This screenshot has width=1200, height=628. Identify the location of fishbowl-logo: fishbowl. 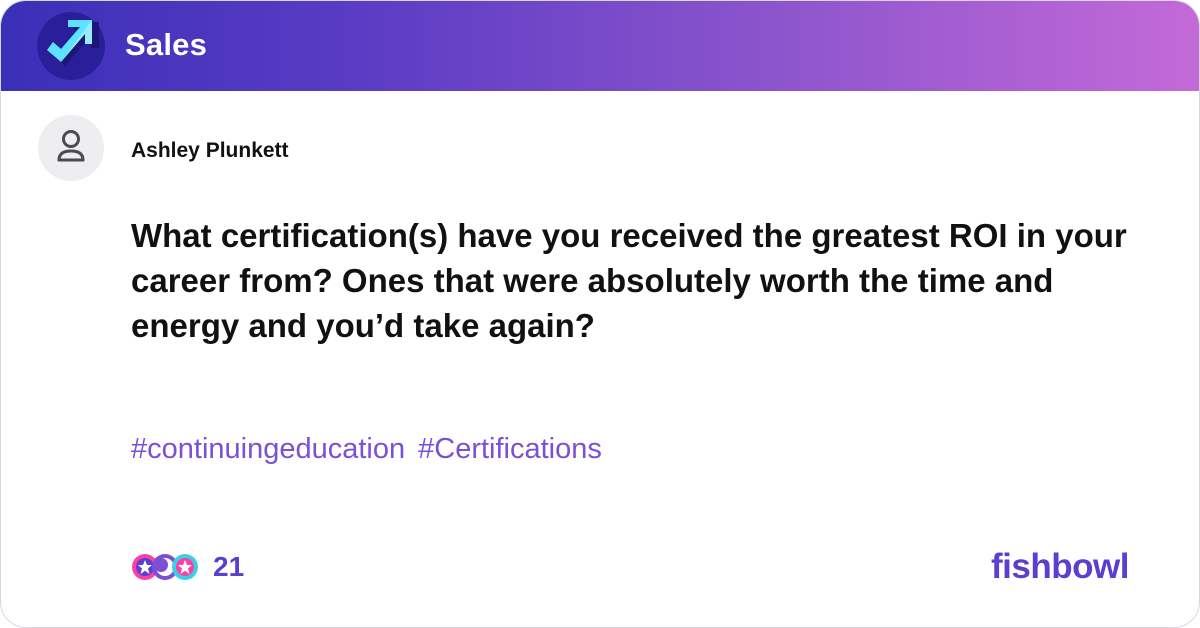
(1060, 567).